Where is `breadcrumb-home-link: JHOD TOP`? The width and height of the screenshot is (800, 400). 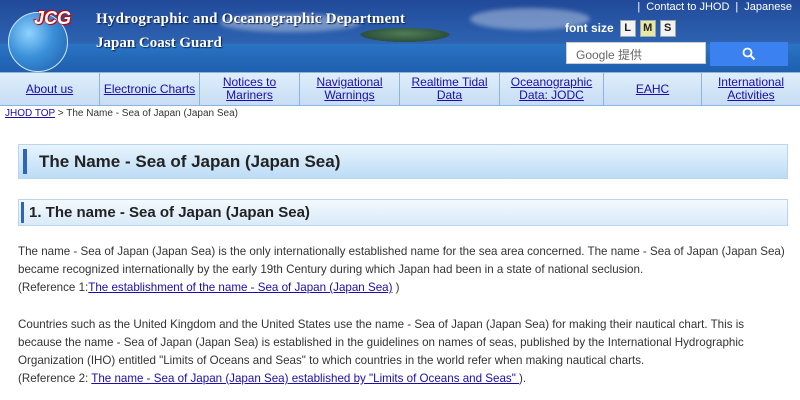 breadcrumb-home-link: JHOD TOP is located at coordinates (30, 113).